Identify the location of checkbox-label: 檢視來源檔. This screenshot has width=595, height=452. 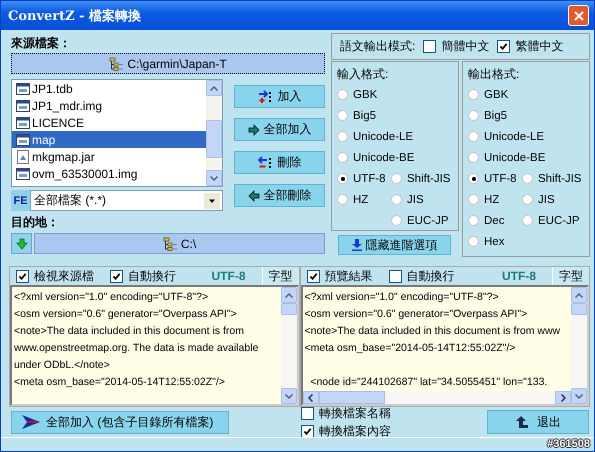
(64, 276).